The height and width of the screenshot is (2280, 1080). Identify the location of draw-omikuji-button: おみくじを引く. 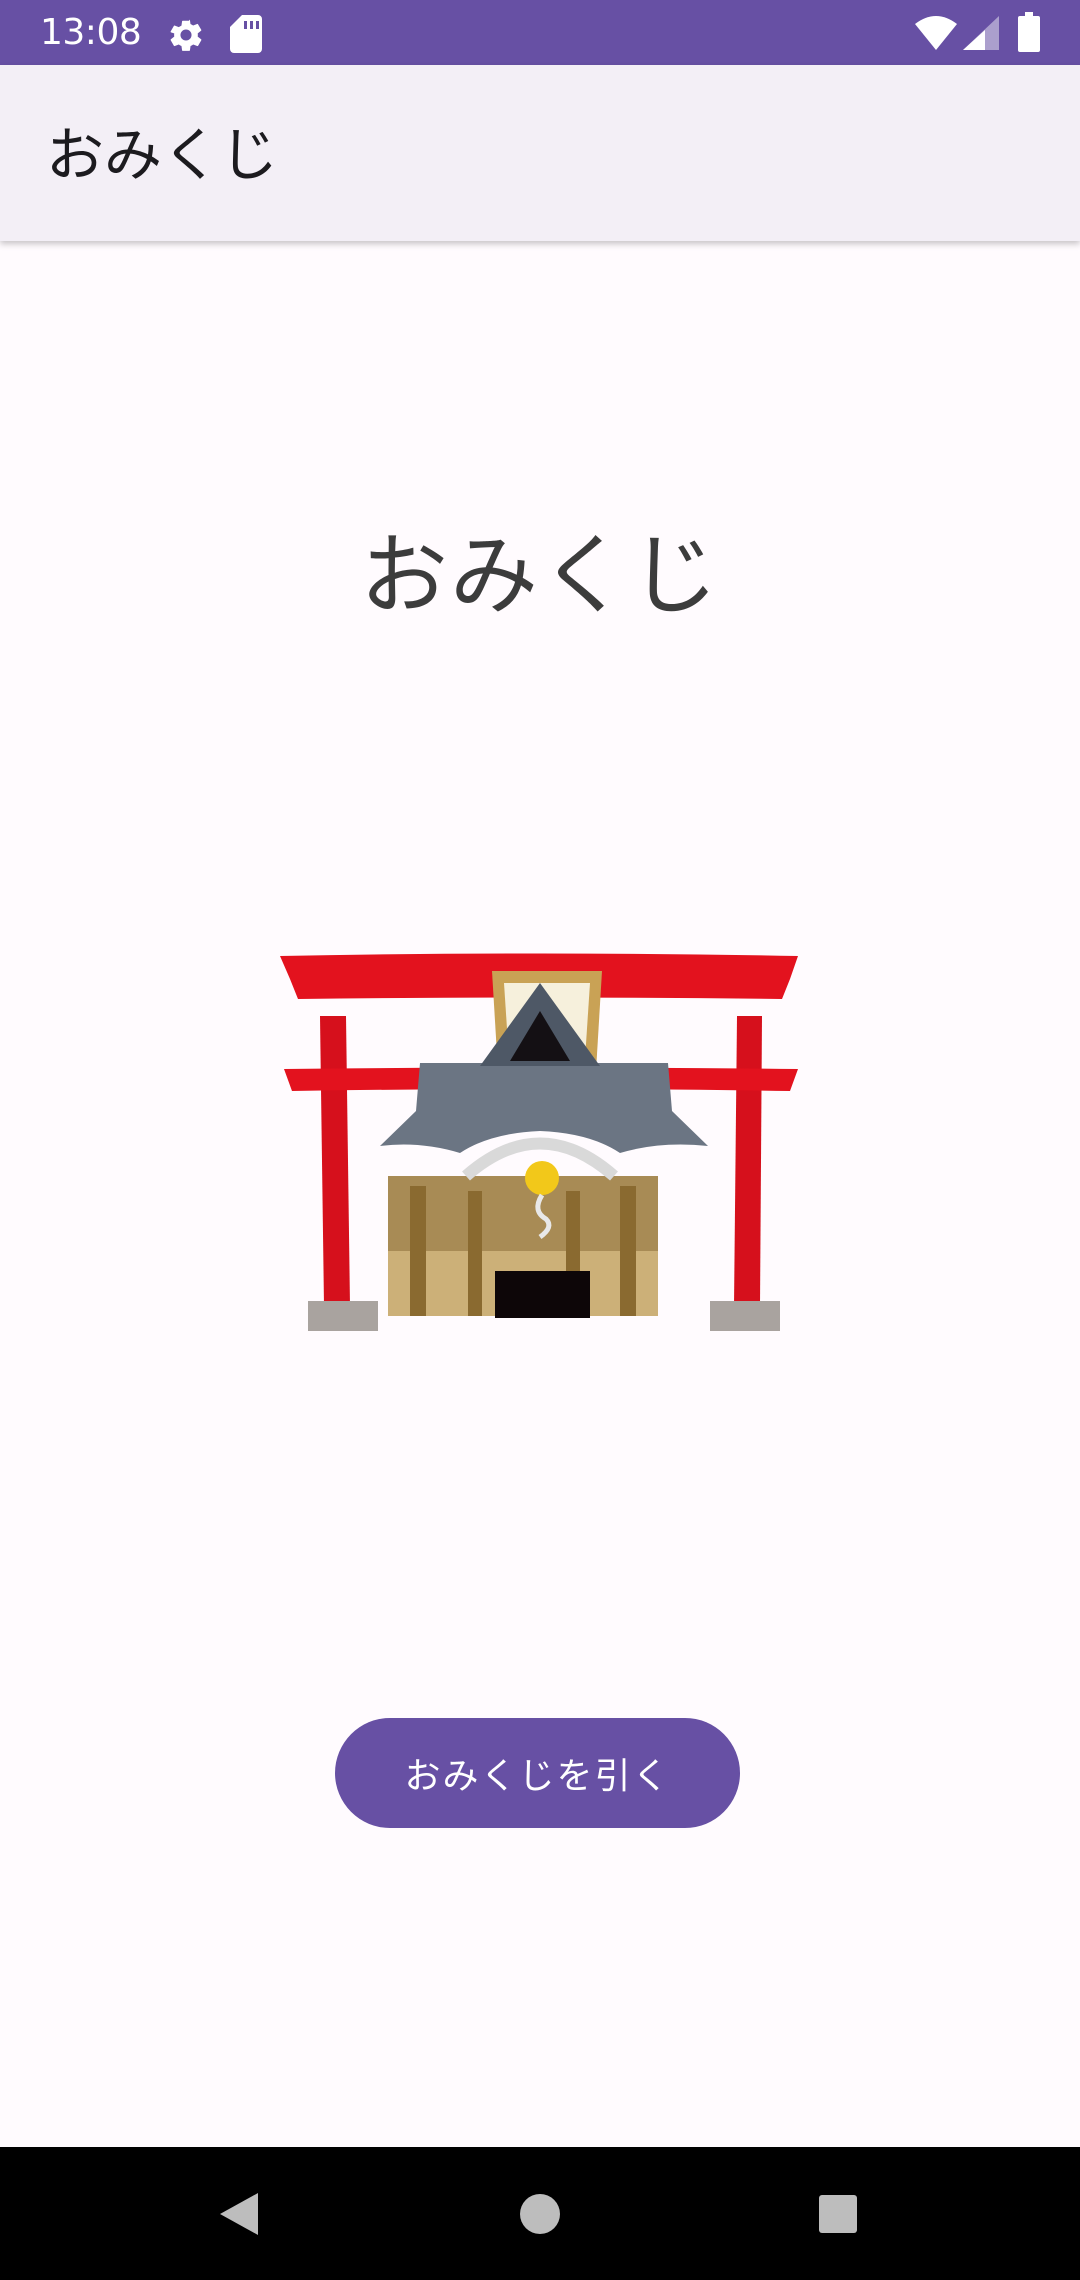
(537, 1773).